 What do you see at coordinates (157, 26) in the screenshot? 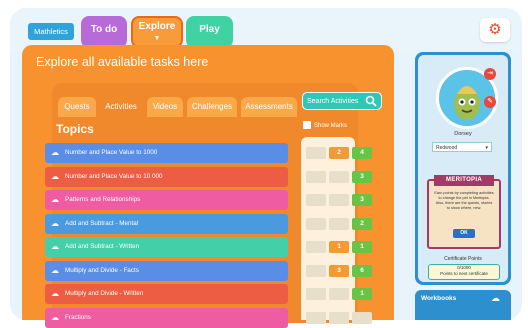
I see `nav-explore-label: Explore` at bounding box center [157, 26].